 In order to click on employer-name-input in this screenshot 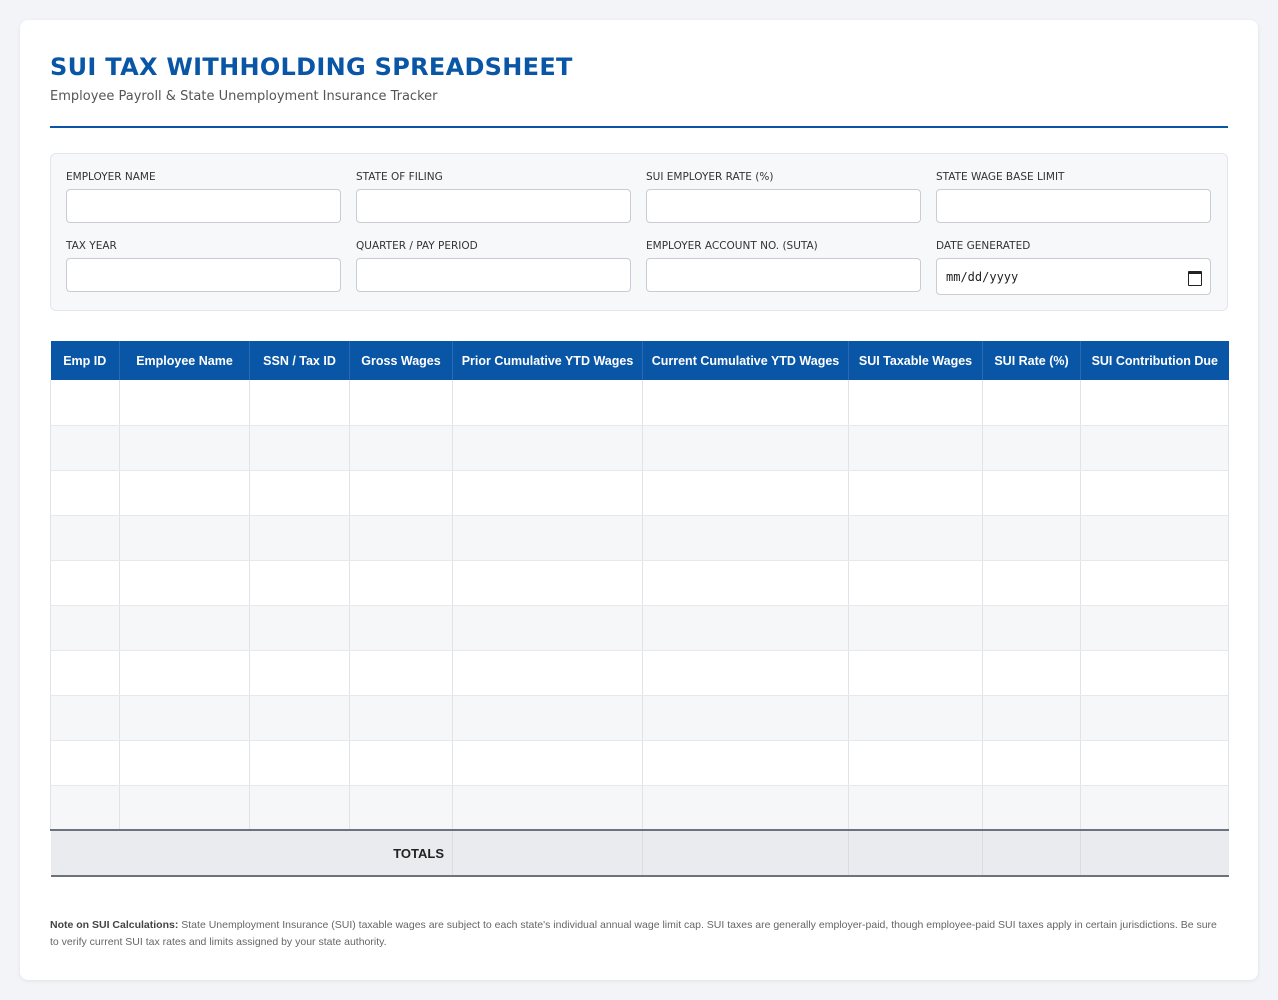, I will do `click(203, 206)`.